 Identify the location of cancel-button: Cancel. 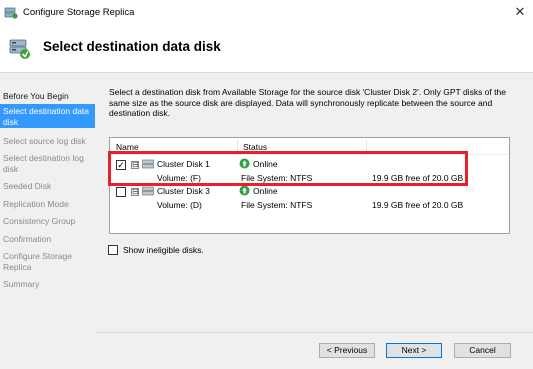
(482, 350).